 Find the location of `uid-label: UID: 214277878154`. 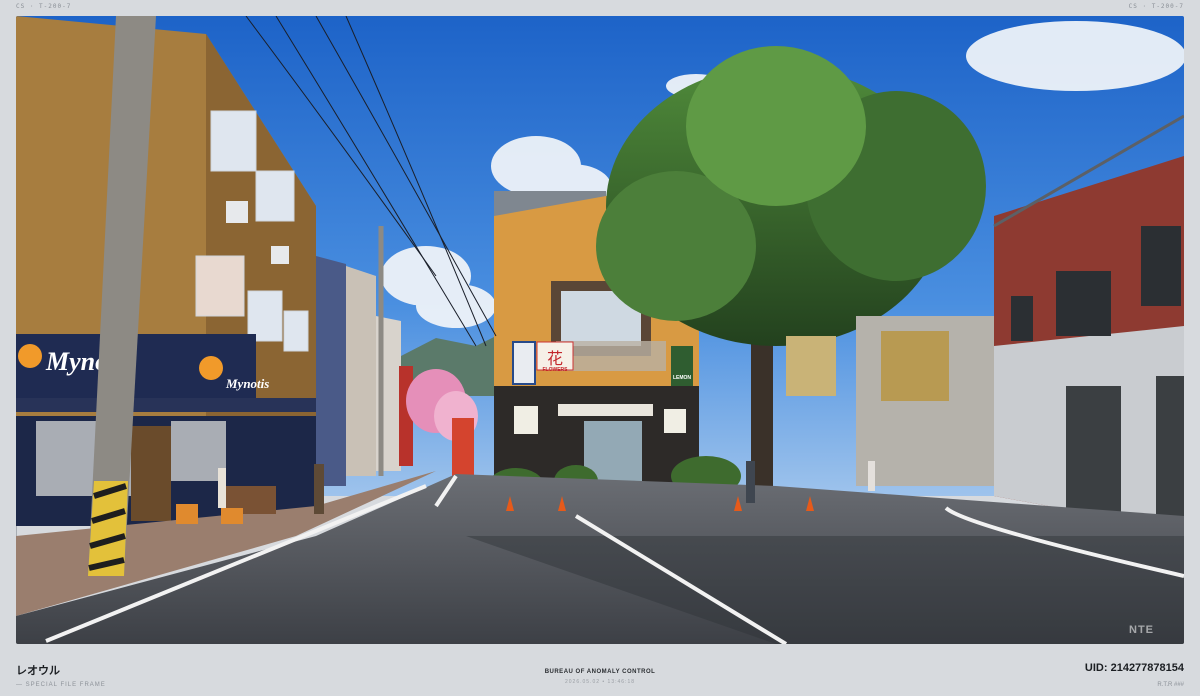

uid-label: UID: 214277878154 is located at coordinates (1134, 668).